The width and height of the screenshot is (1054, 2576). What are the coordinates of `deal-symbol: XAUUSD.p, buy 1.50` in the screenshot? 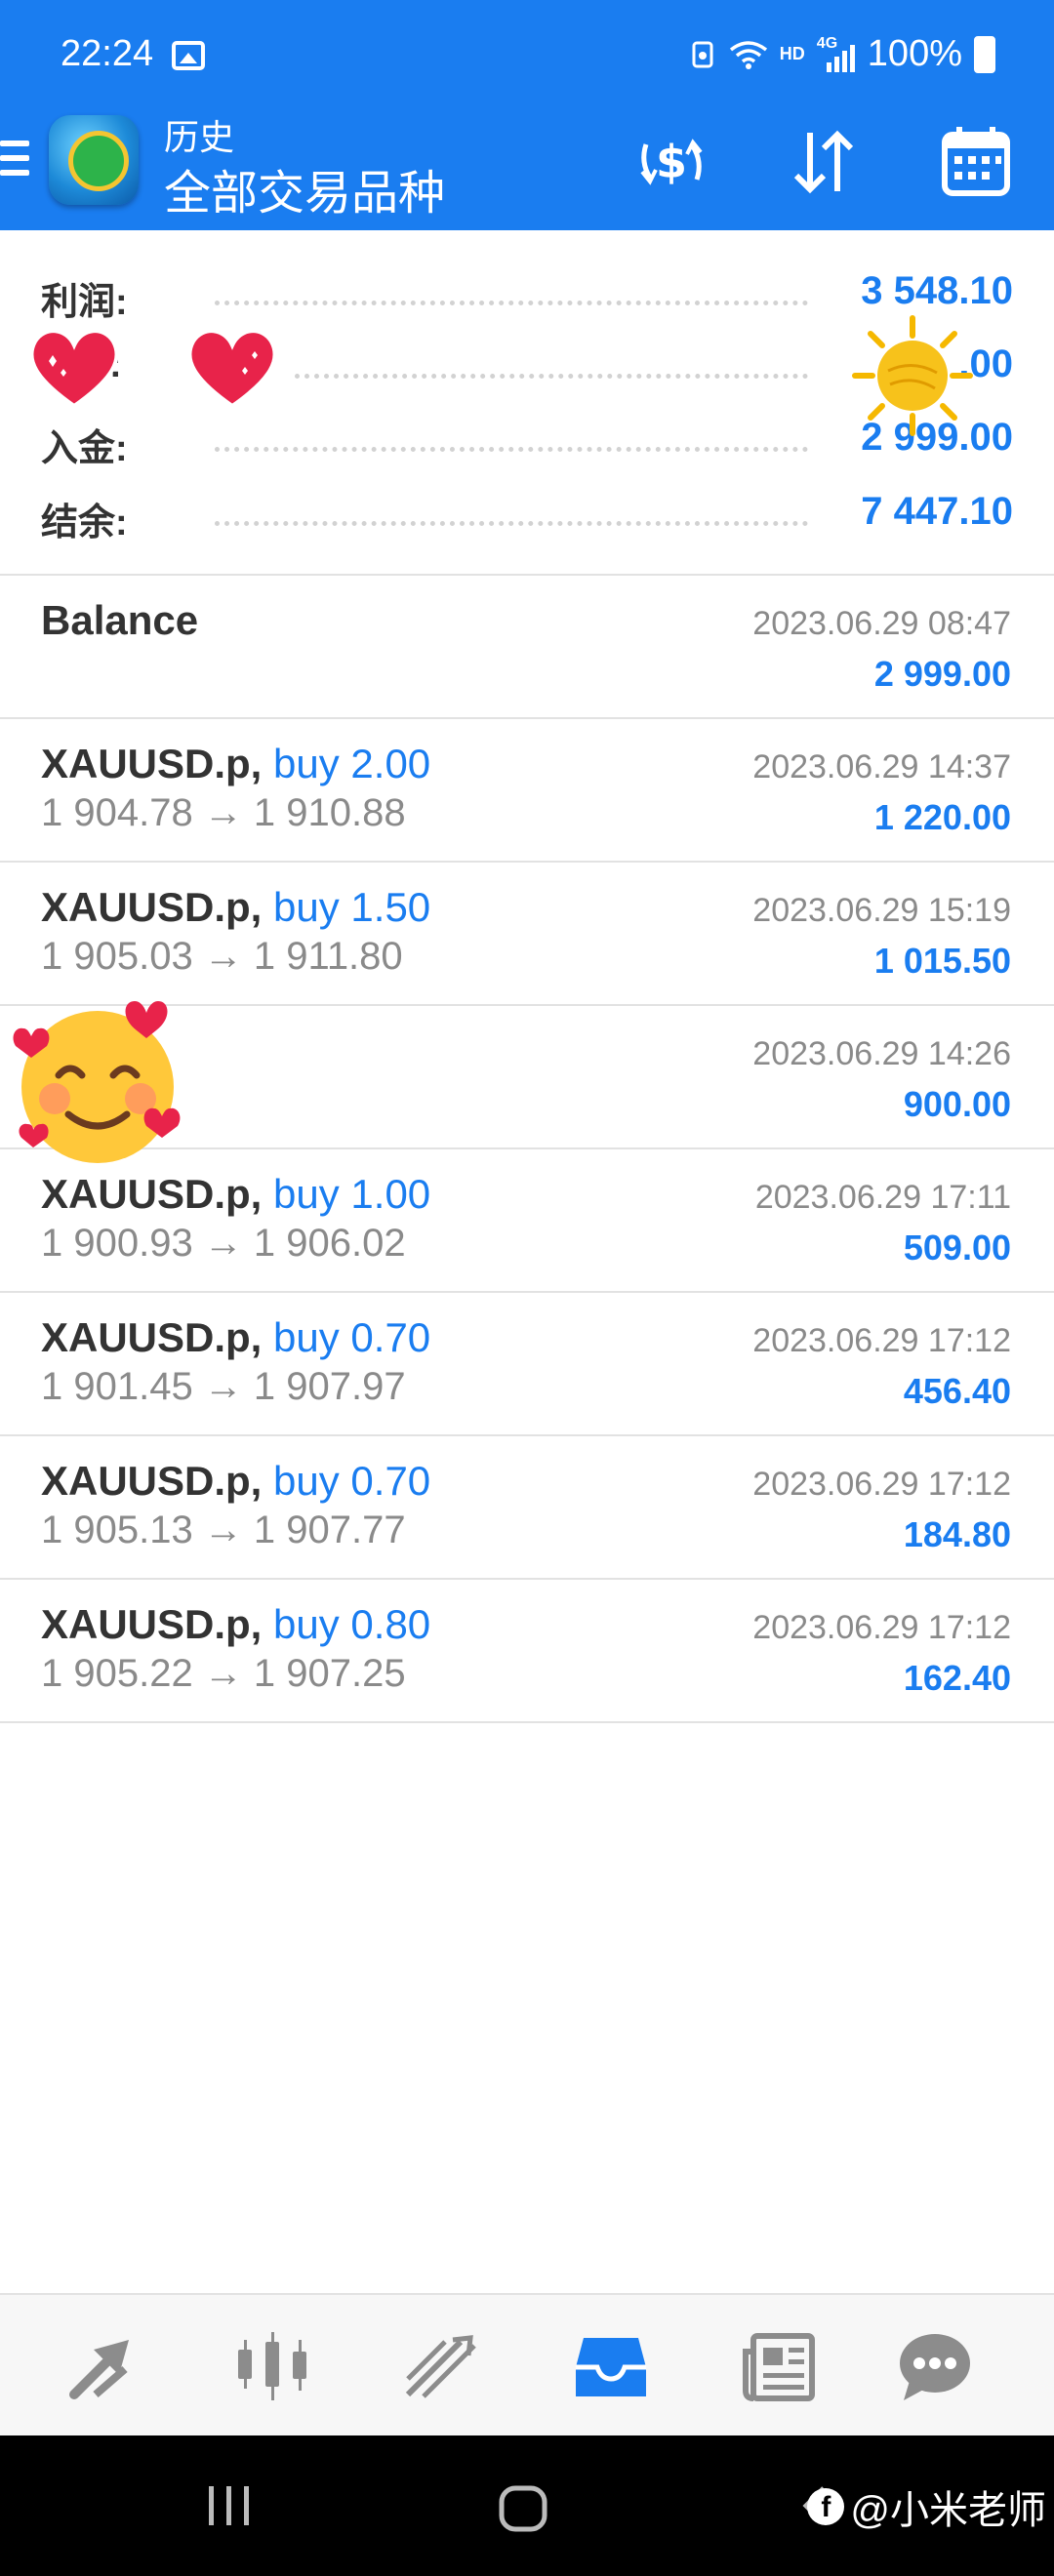 It's located at (236, 907).